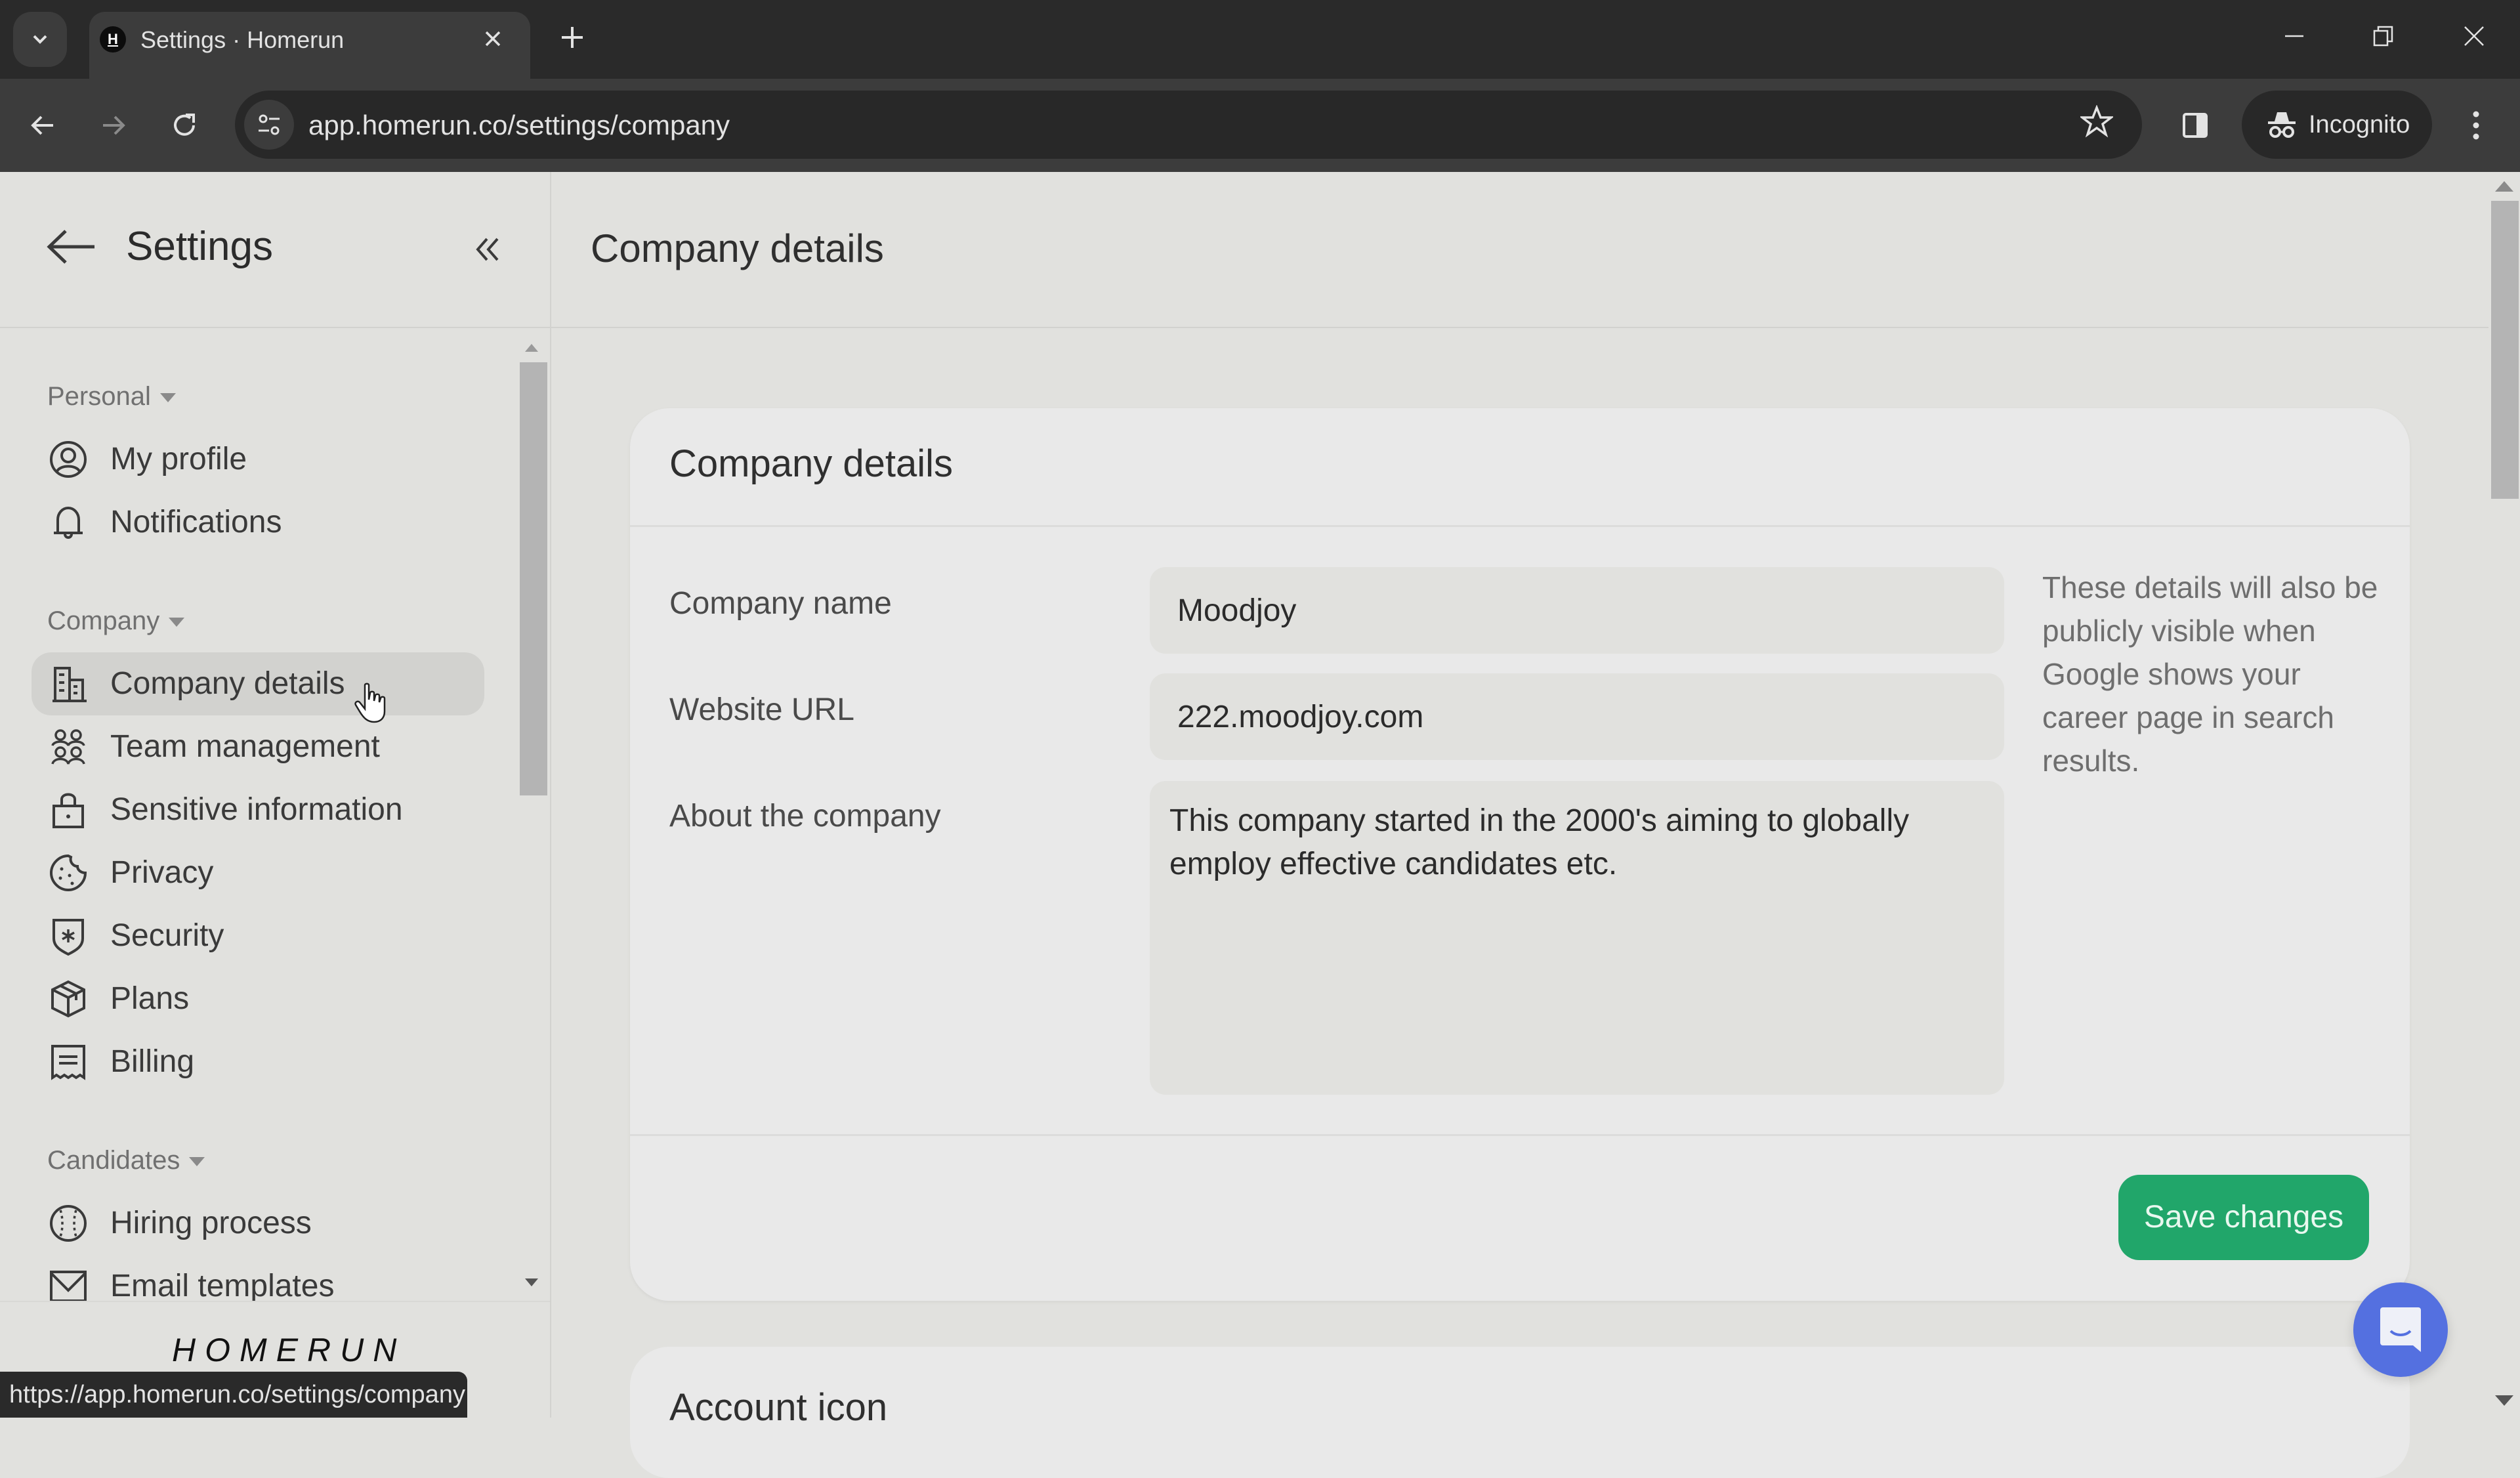 This screenshot has height=1478, width=2520. I want to click on site-info-button, so click(269, 125).